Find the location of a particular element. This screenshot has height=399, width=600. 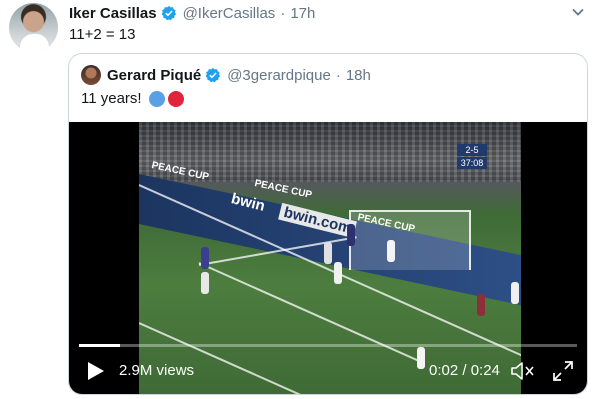

quoted-author-name: Gerard Piqué is located at coordinates (154, 75).